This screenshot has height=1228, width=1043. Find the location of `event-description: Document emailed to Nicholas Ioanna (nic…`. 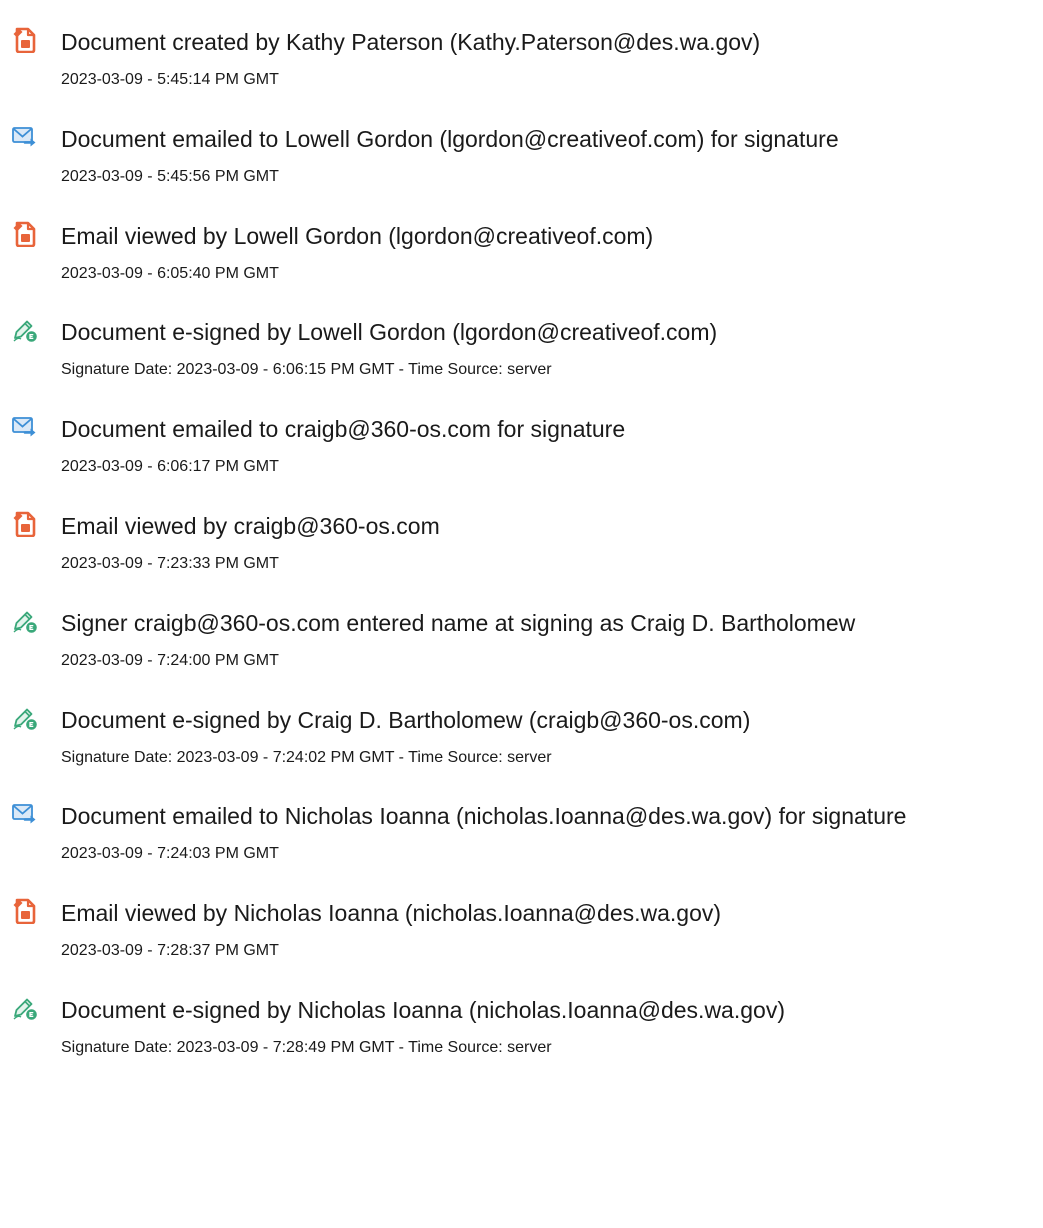

event-description: Document emailed to Nicholas Ioanna (nic… is located at coordinates (484, 816).